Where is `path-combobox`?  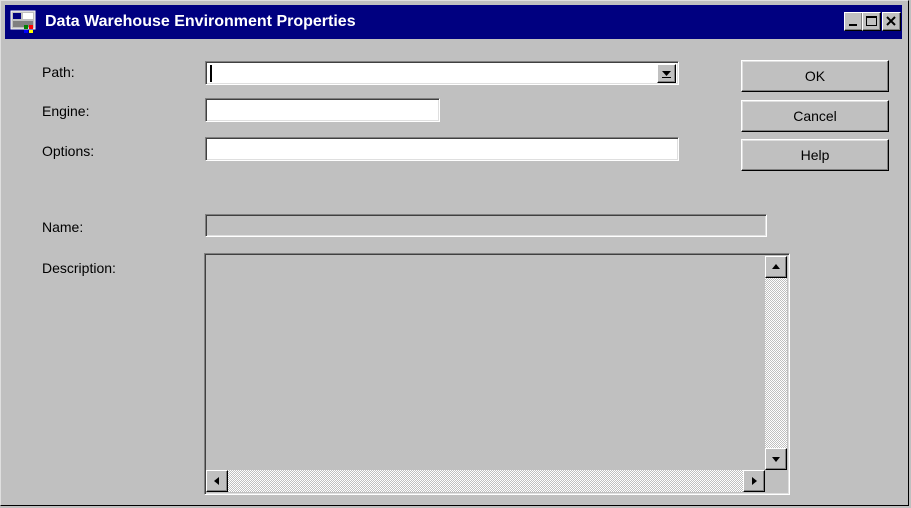 path-combobox is located at coordinates (442, 73).